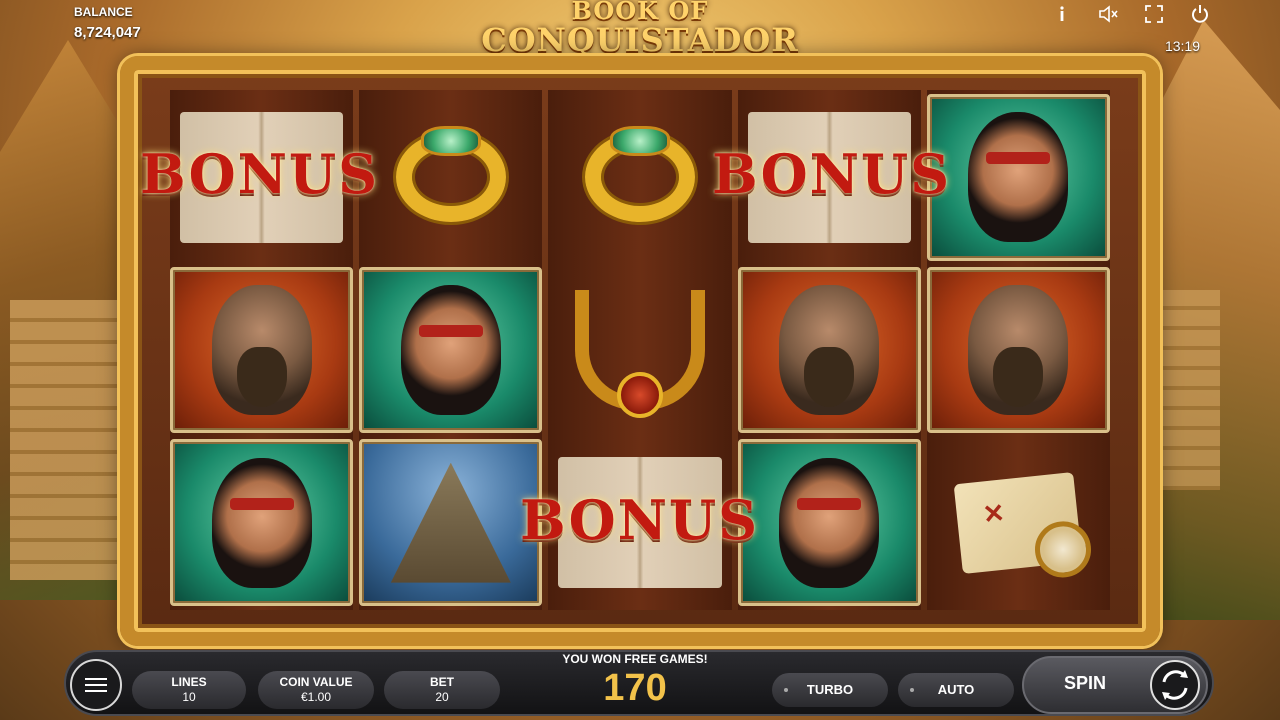 Image resolution: width=1280 pixels, height=720 pixels. I want to click on fullscreen-icon, so click(1154, 14).